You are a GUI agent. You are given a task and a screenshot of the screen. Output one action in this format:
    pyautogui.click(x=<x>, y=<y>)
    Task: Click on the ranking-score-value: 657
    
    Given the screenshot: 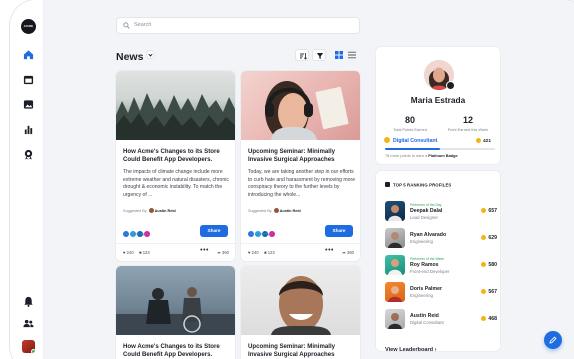 What is the action you would take?
    pyautogui.click(x=492, y=211)
    